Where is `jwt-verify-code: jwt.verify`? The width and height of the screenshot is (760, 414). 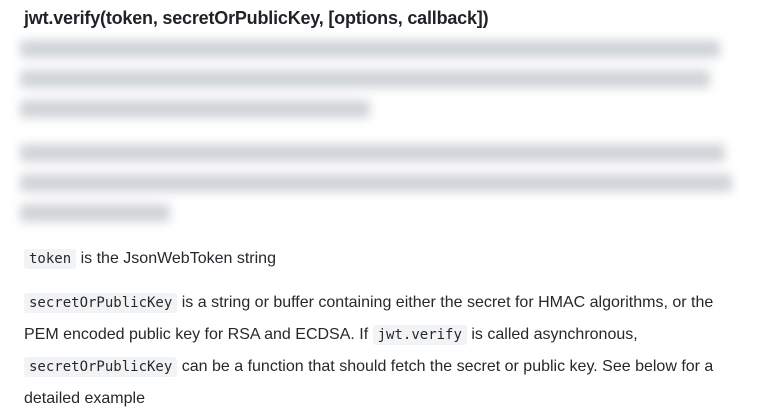
jwt-verify-code: jwt.verify is located at coordinates (419, 335).